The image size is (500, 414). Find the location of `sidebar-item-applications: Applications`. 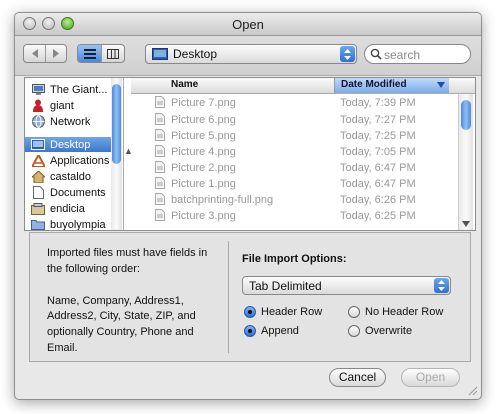

sidebar-item-applications: Applications is located at coordinates (68, 160).